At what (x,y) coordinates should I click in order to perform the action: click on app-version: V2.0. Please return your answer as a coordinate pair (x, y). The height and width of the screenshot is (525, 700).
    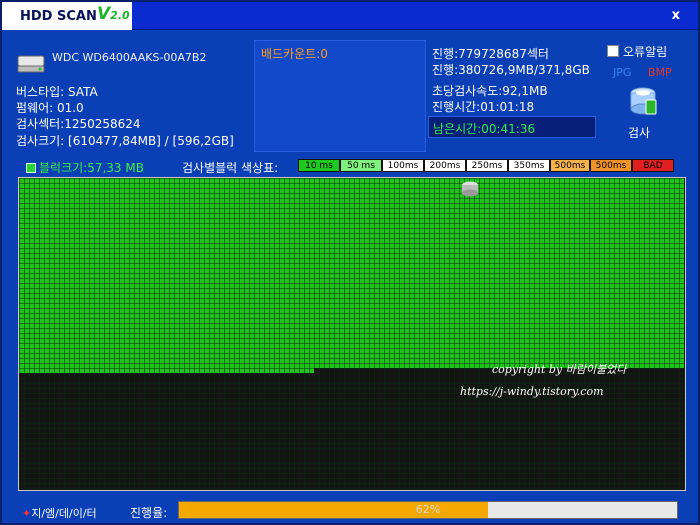
    Looking at the image, I should click on (113, 14).